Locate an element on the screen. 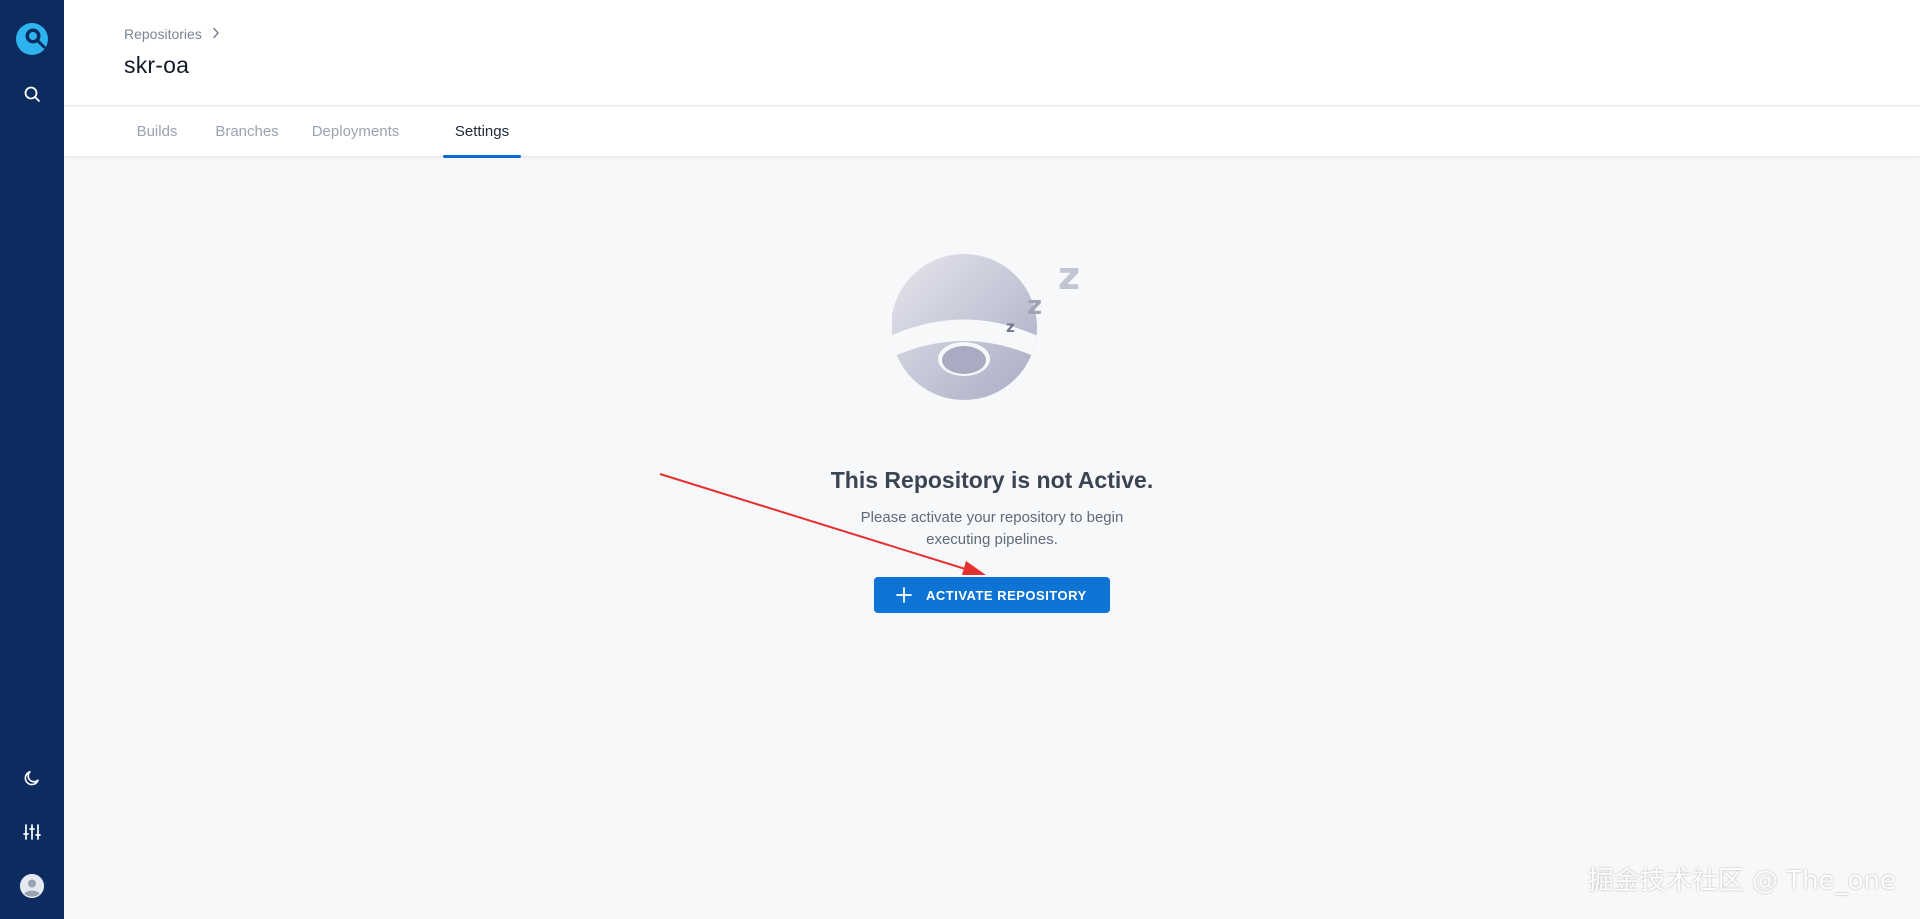 The height and width of the screenshot is (919, 1920). page-header: Repositories skr-oa is located at coordinates (992, 53).